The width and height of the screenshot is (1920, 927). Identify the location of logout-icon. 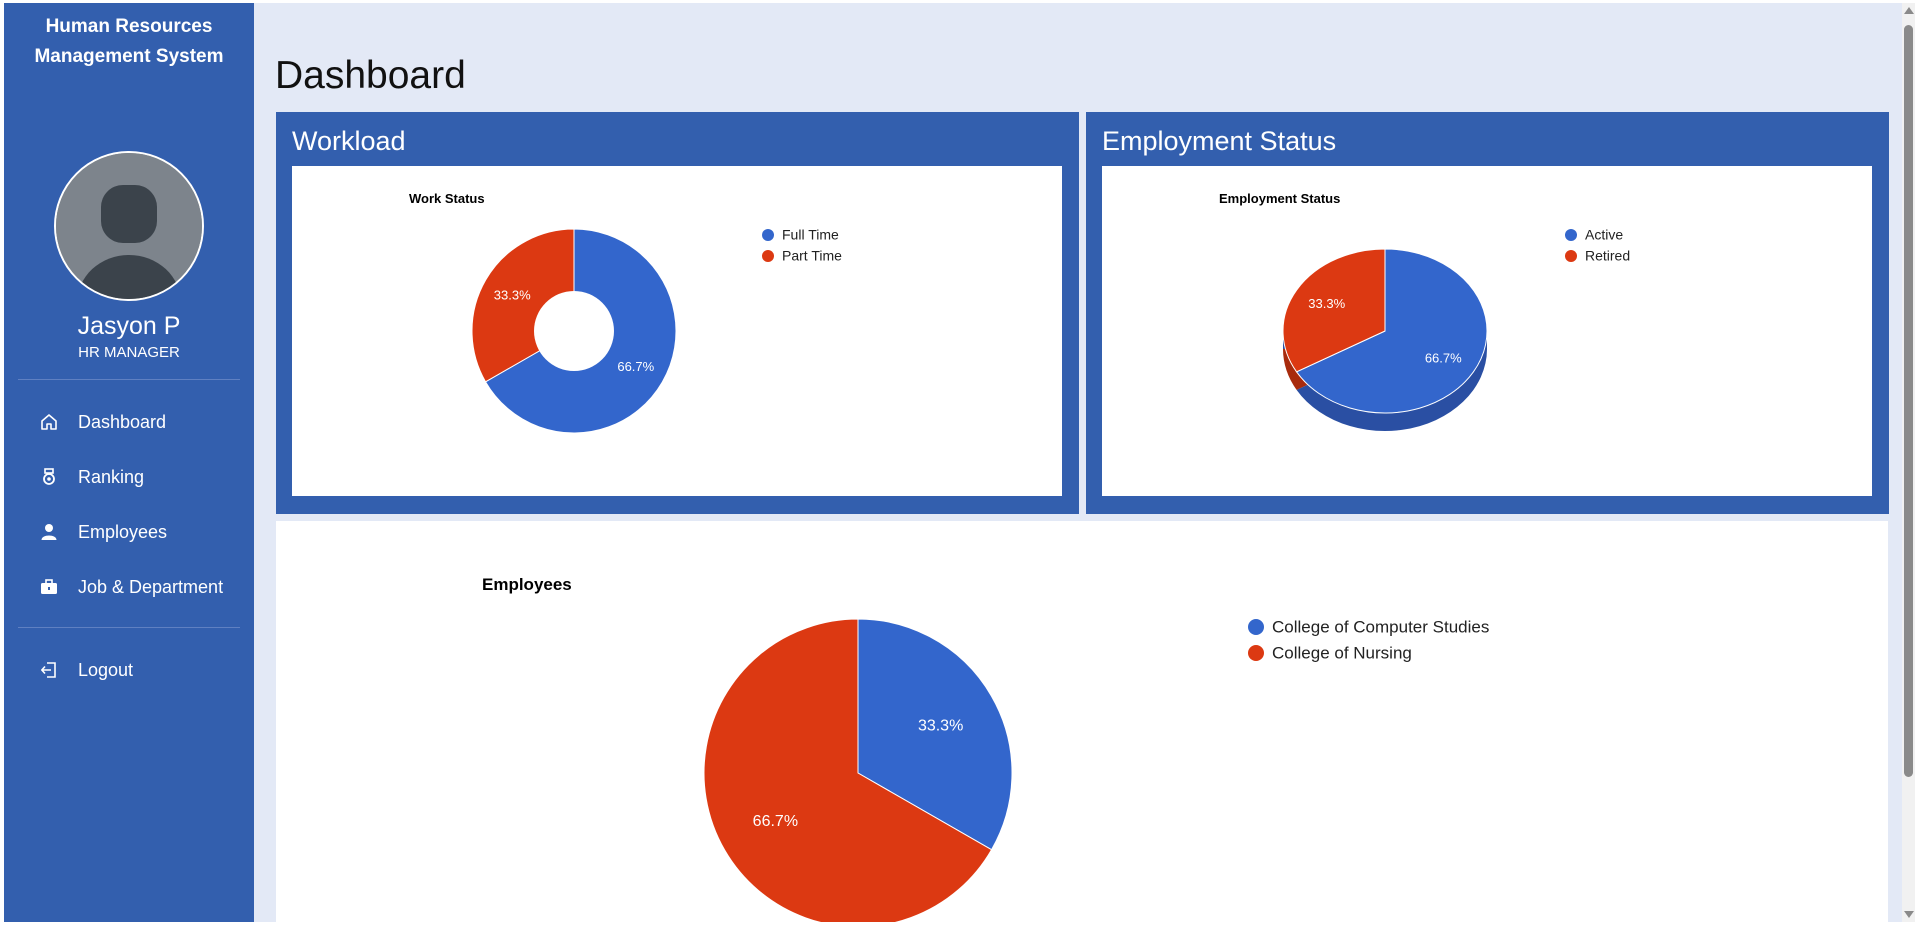
(49, 670).